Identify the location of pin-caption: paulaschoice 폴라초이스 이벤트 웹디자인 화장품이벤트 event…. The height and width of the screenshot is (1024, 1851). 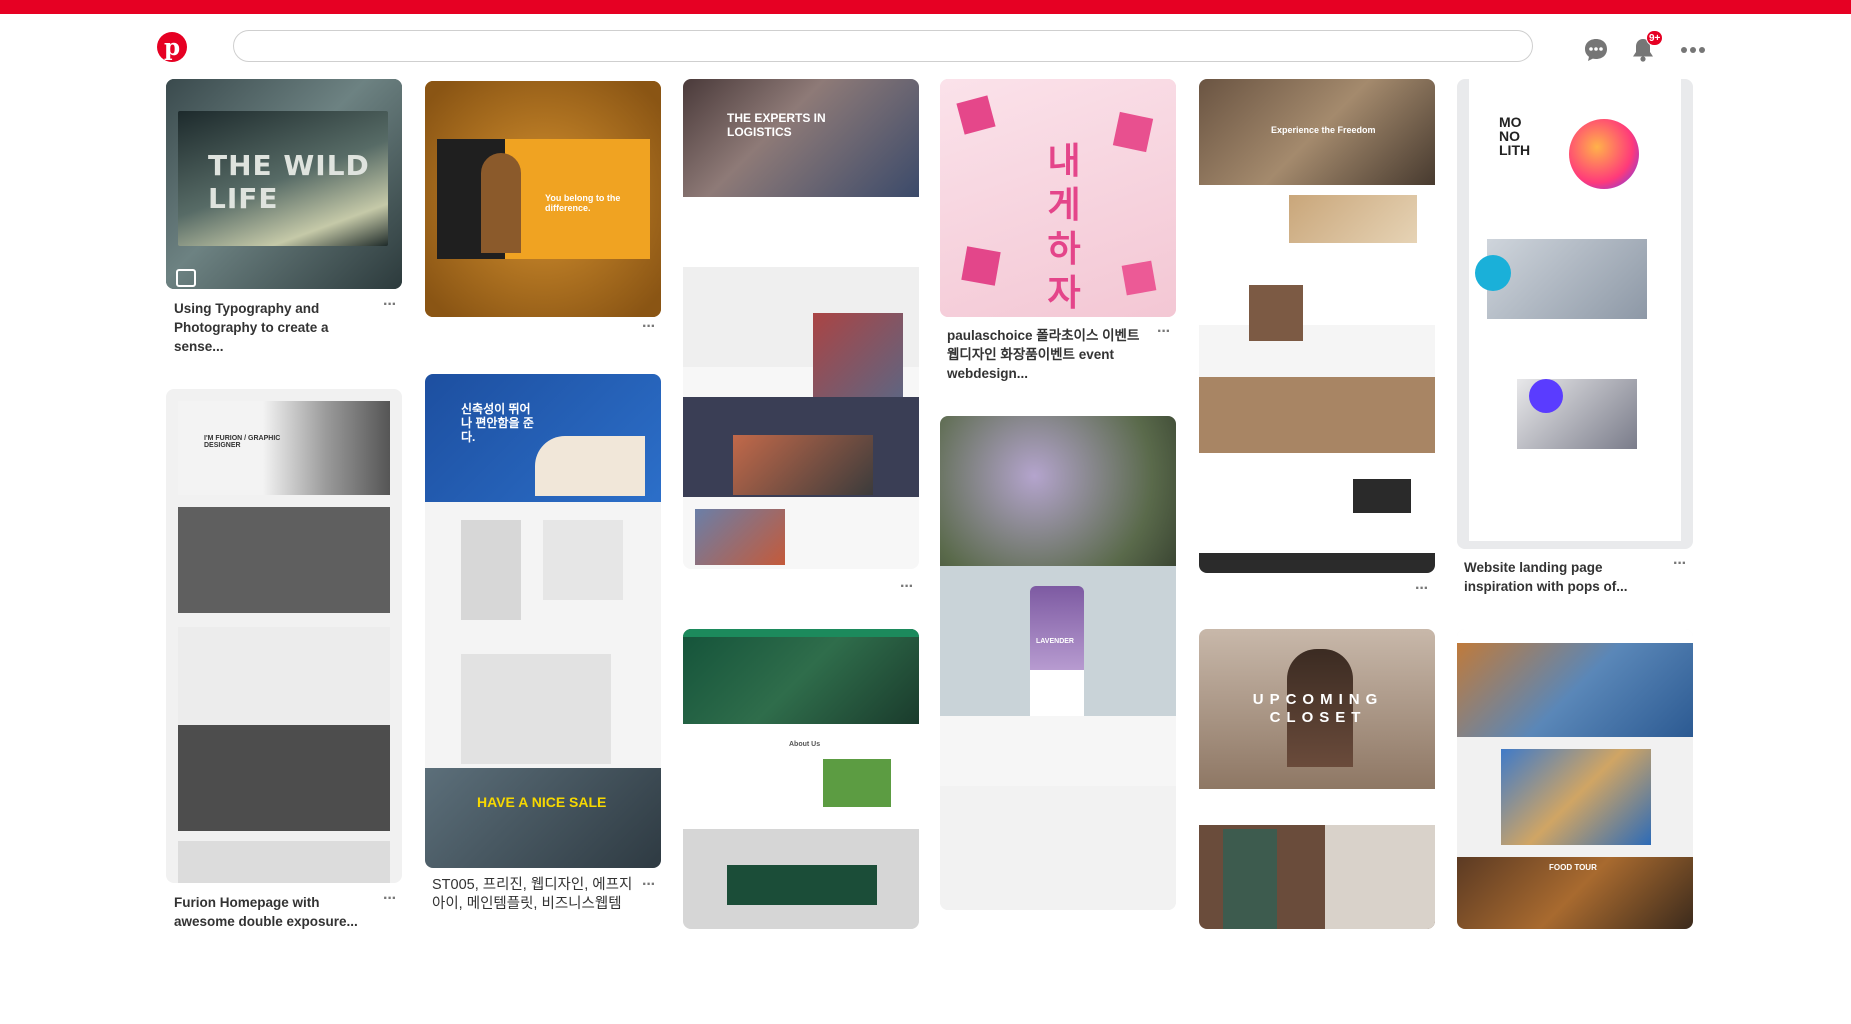
(1049, 354).